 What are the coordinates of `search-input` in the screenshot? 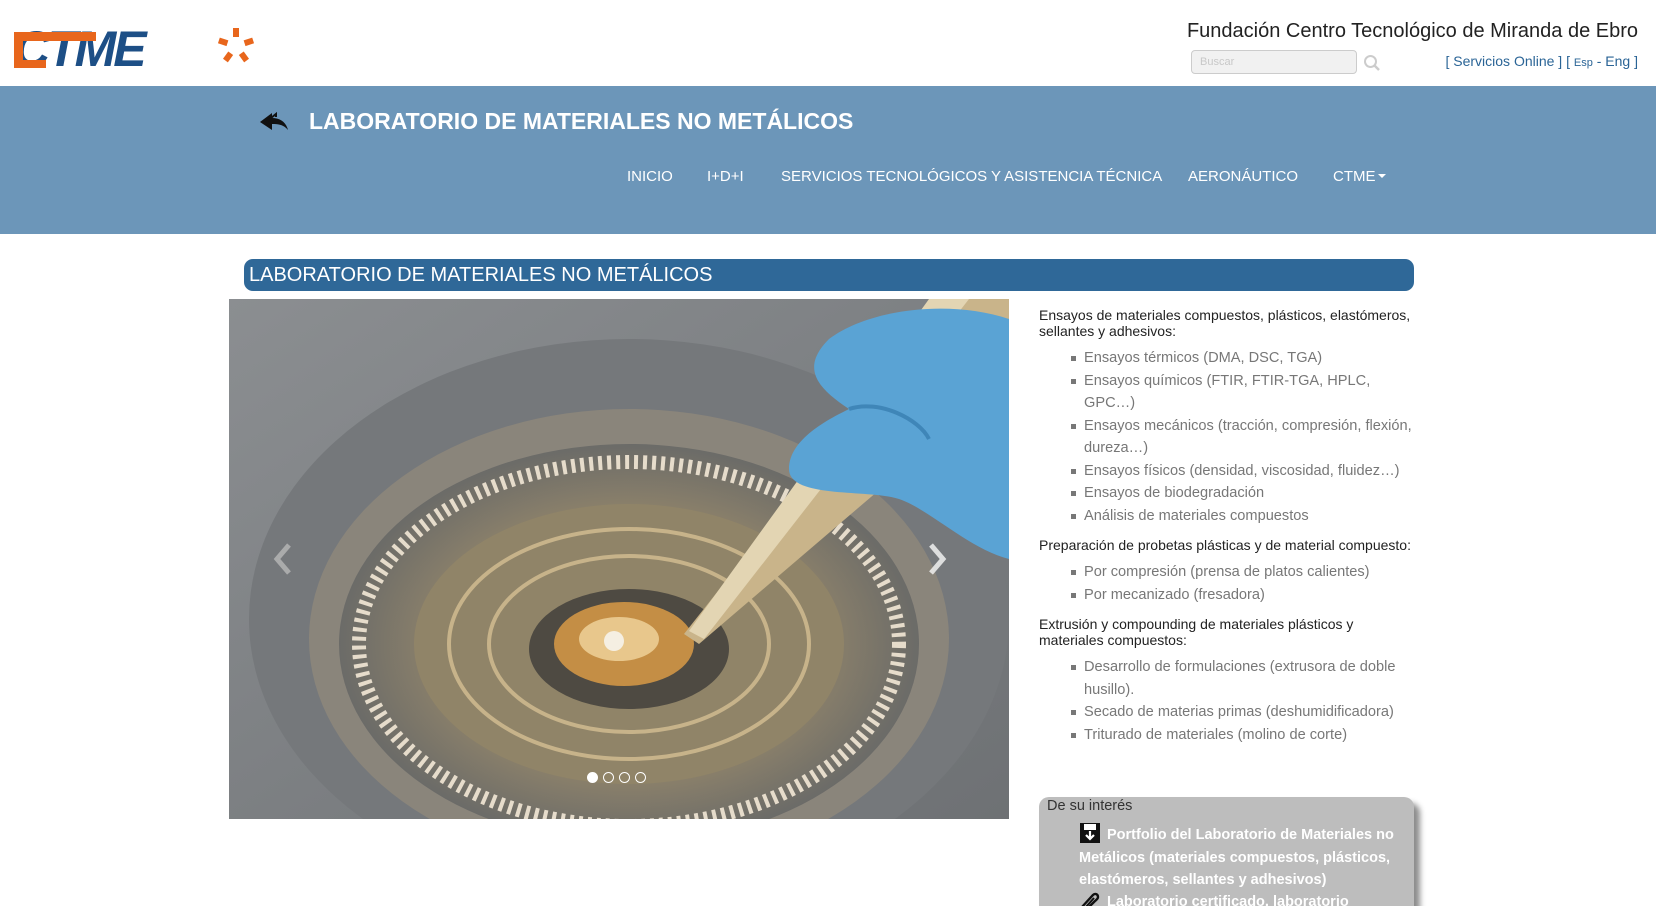 It's located at (1274, 62).